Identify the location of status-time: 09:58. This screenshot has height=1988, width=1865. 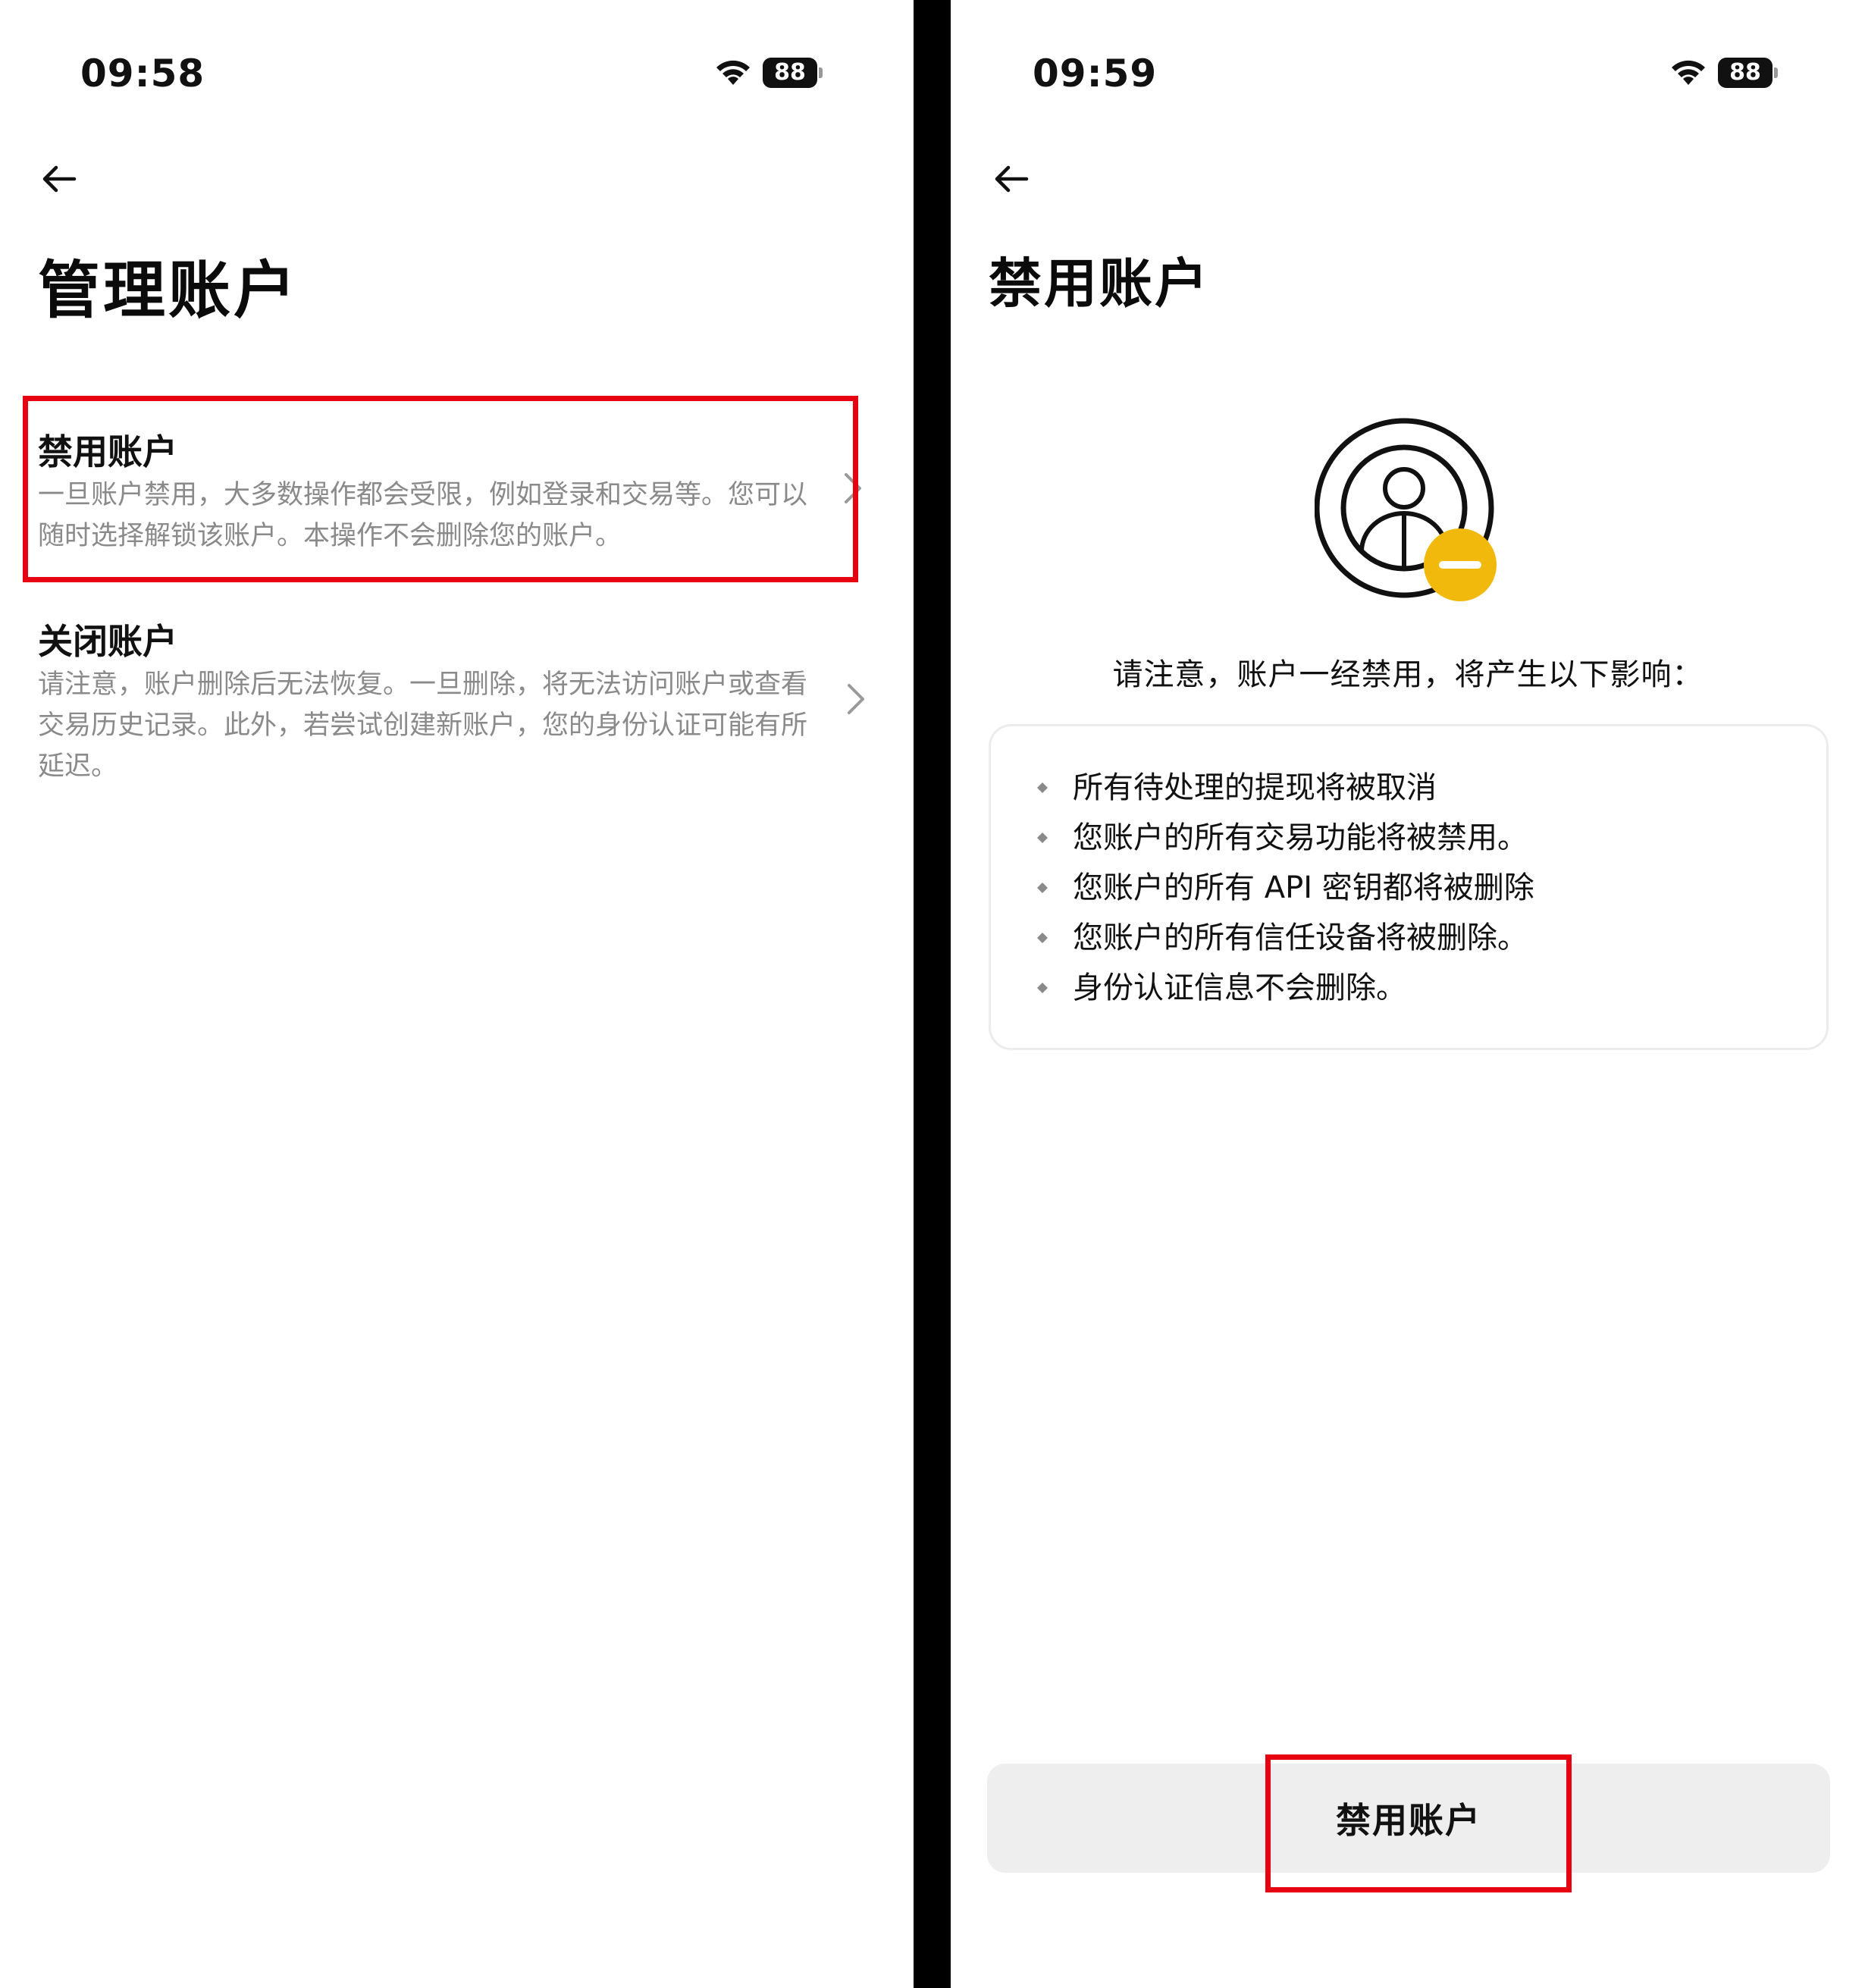
(142, 74).